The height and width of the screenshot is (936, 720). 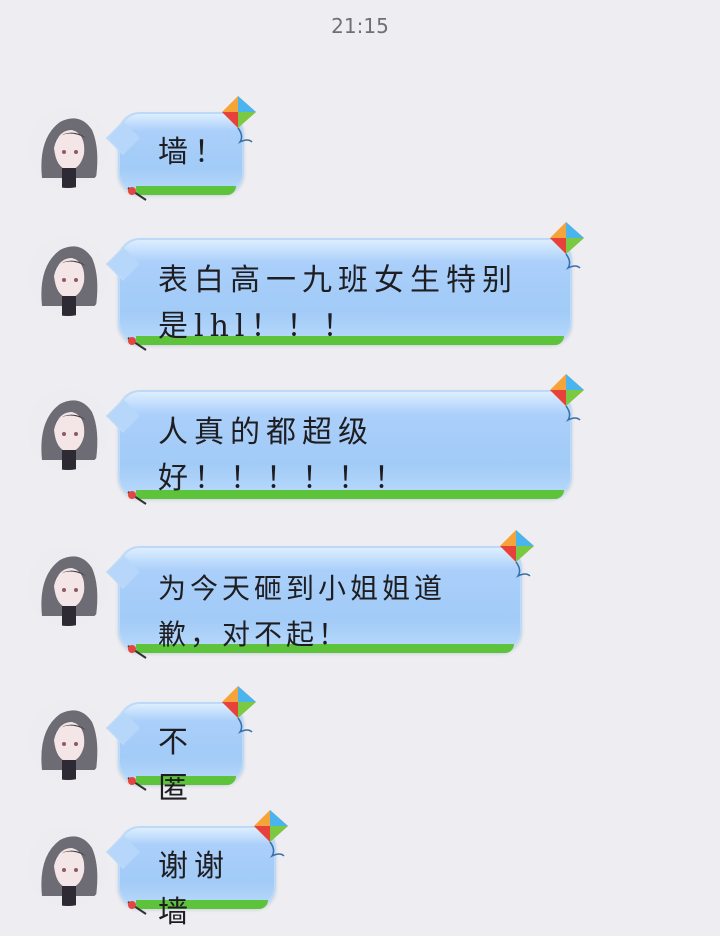 I want to click on message-text: 墙！, so click(x=194, y=152).